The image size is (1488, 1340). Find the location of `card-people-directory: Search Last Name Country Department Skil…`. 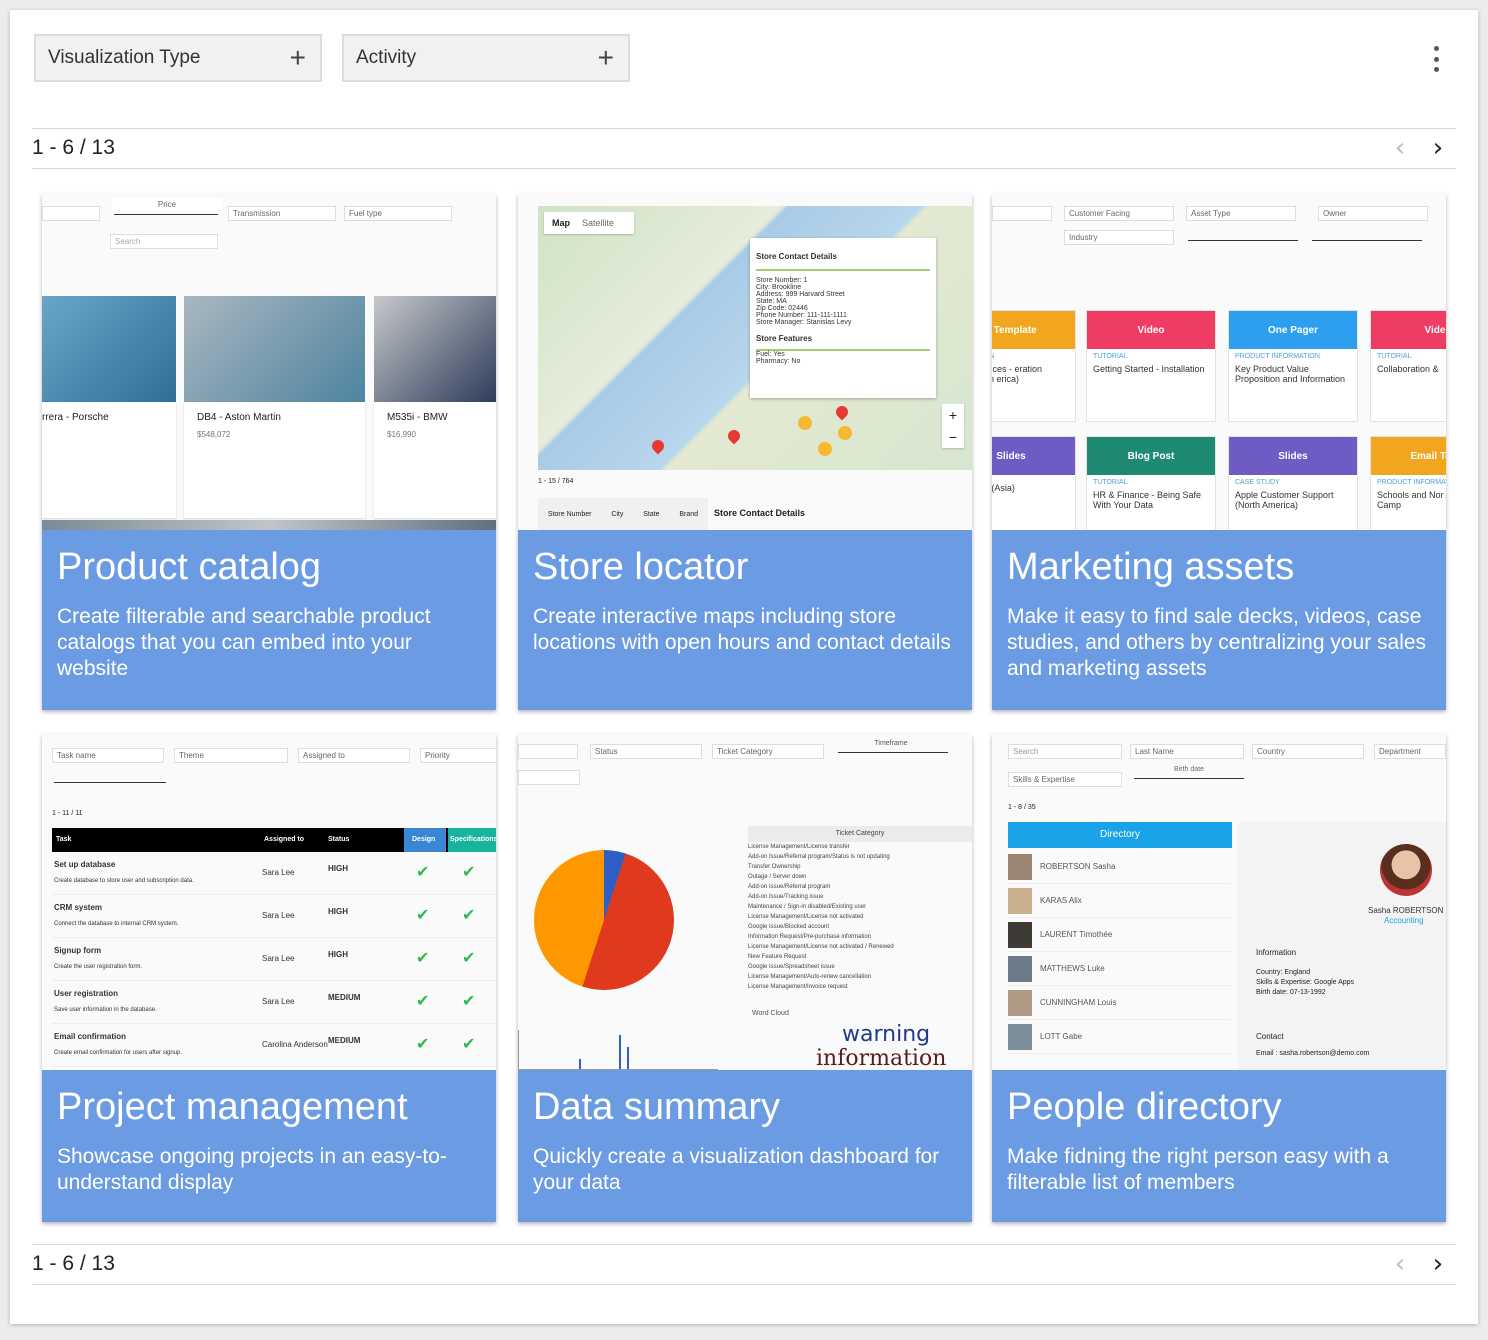

card-people-directory: Search Last Name Country Department Skil… is located at coordinates (1219, 978).